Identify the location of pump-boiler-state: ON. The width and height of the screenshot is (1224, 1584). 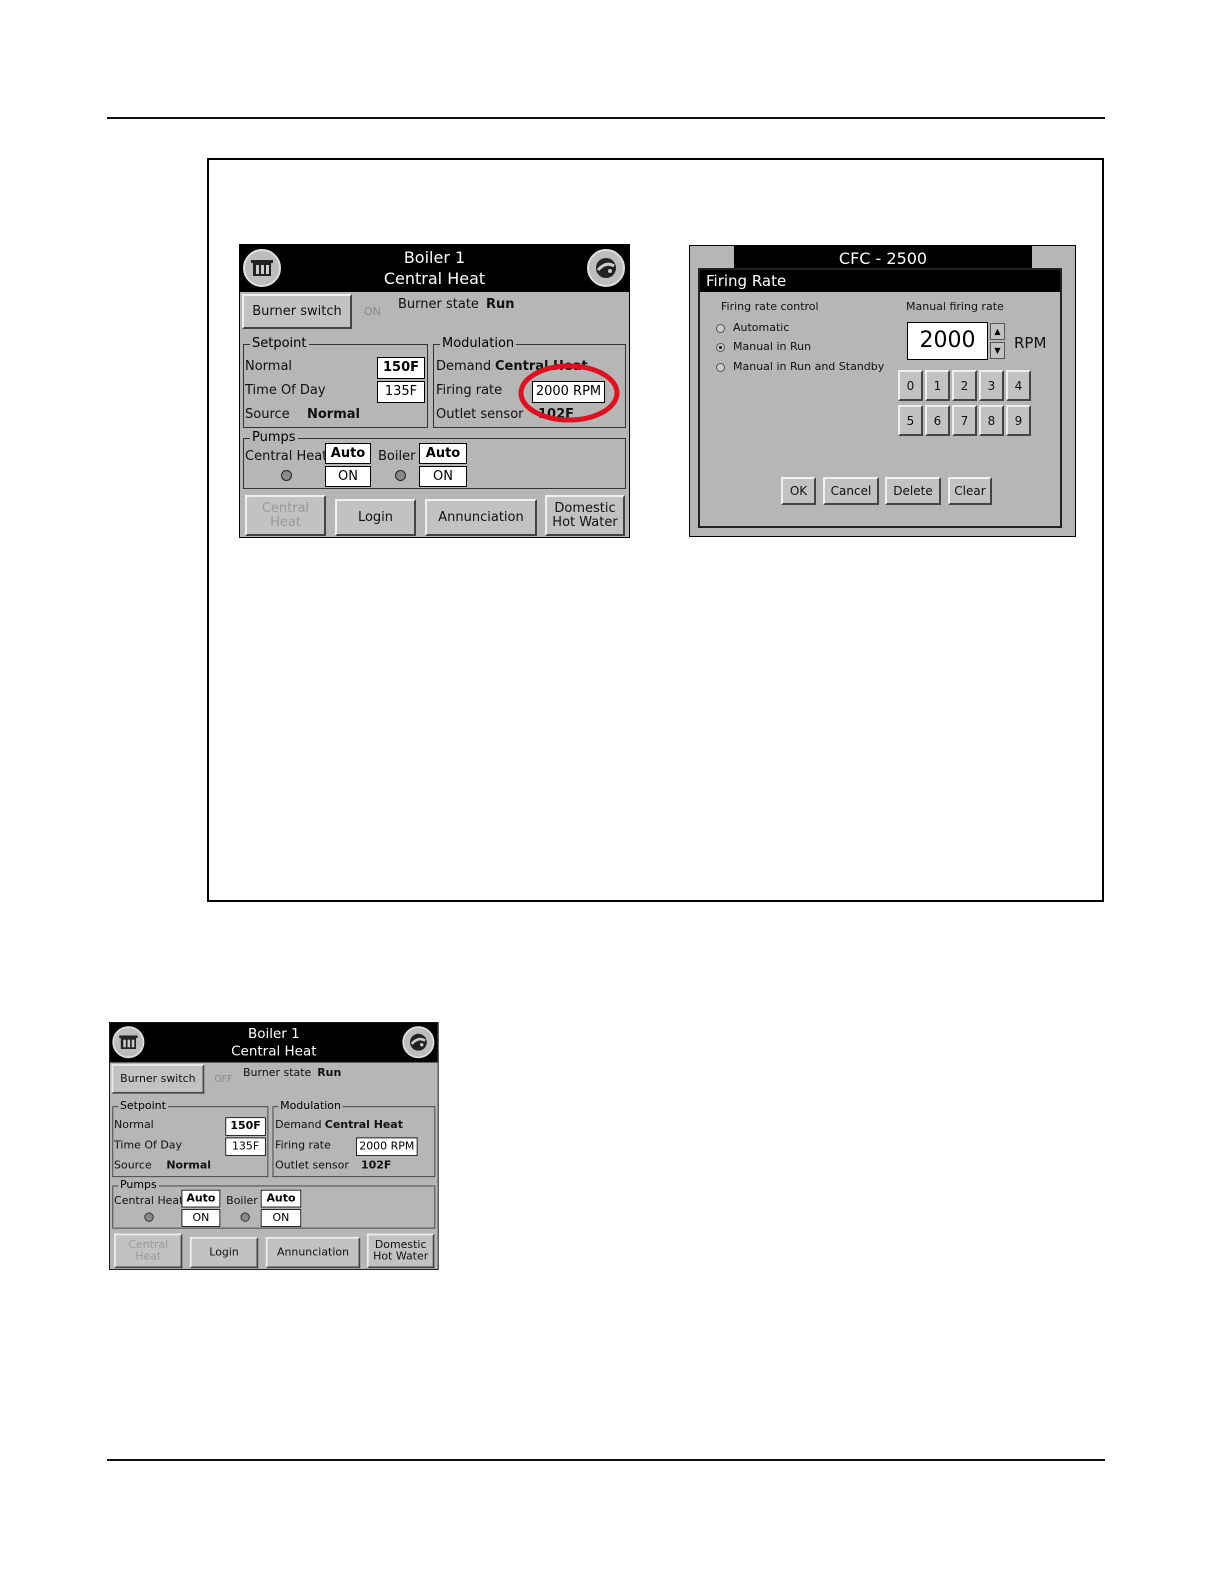
(443, 476).